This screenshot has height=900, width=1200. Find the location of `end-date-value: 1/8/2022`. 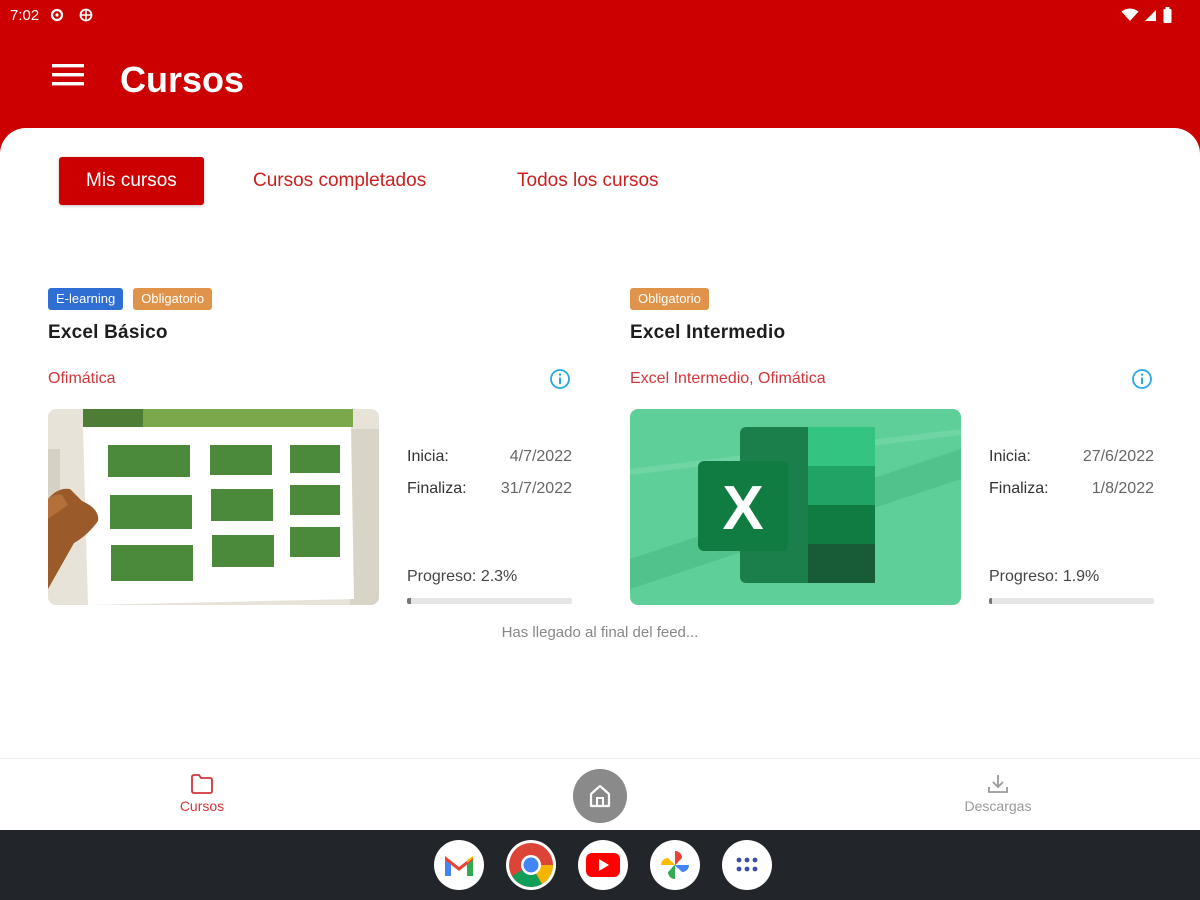

end-date-value: 1/8/2022 is located at coordinates (1122, 488).